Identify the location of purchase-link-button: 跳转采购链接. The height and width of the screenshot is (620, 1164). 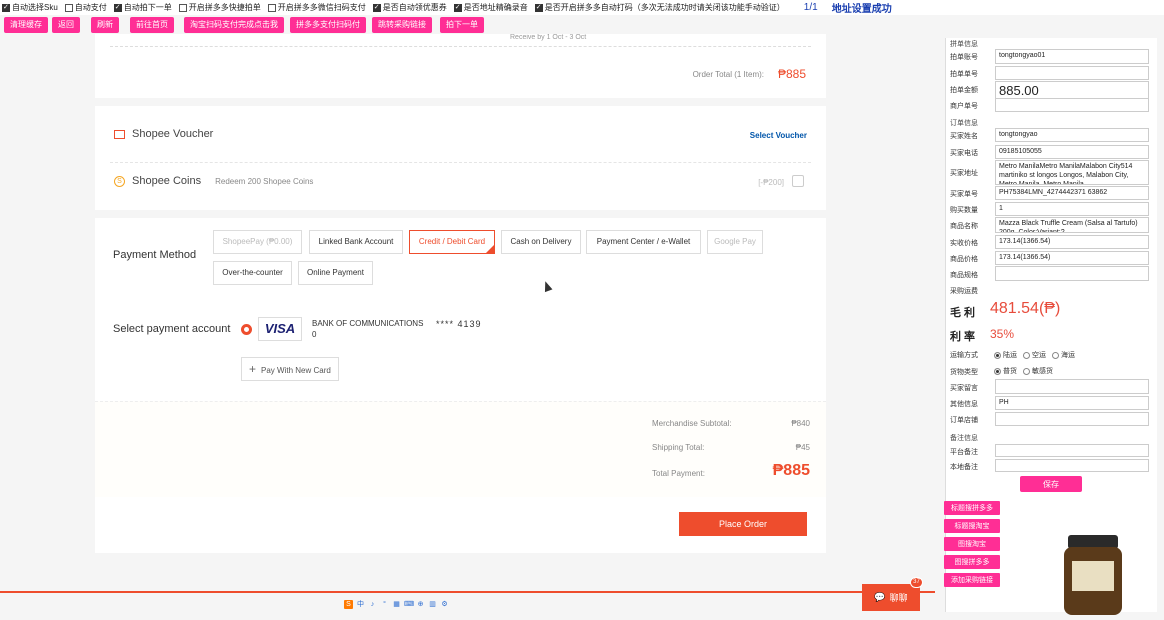
(402, 25).